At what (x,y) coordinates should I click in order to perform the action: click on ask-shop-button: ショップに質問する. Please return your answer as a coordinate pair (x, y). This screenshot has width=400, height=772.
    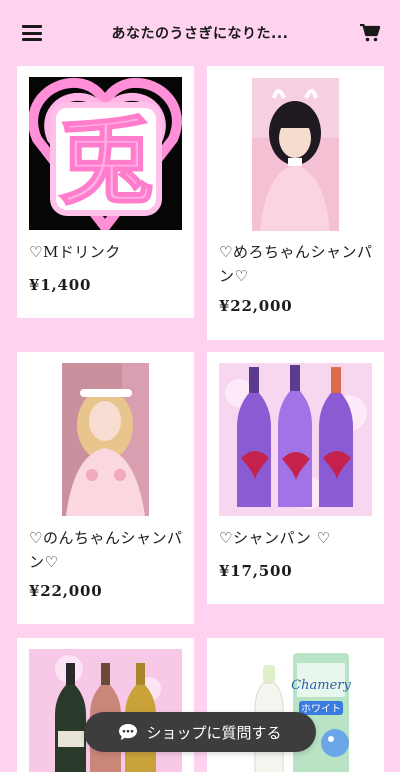
    Looking at the image, I should click on (200, 732).